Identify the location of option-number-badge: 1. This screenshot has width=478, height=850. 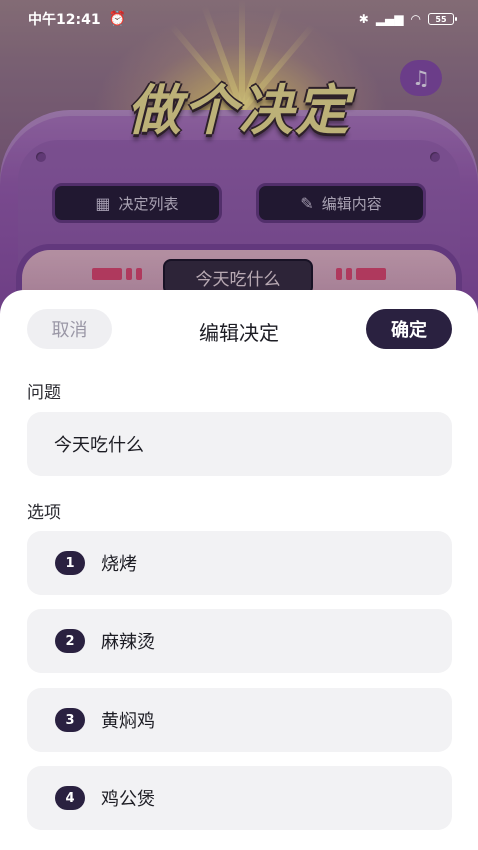
(70, 563).